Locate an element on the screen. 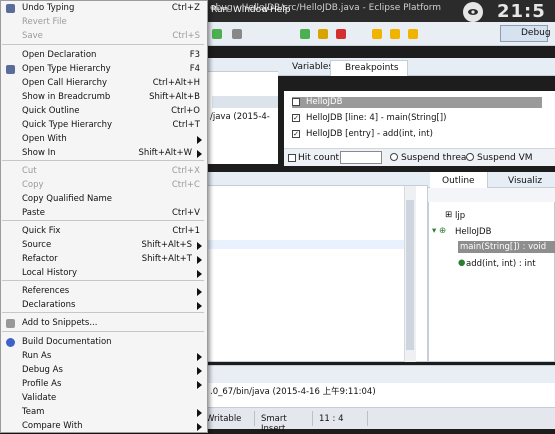  debug-perspective-button: Debug is located at coordinates (525, 33).